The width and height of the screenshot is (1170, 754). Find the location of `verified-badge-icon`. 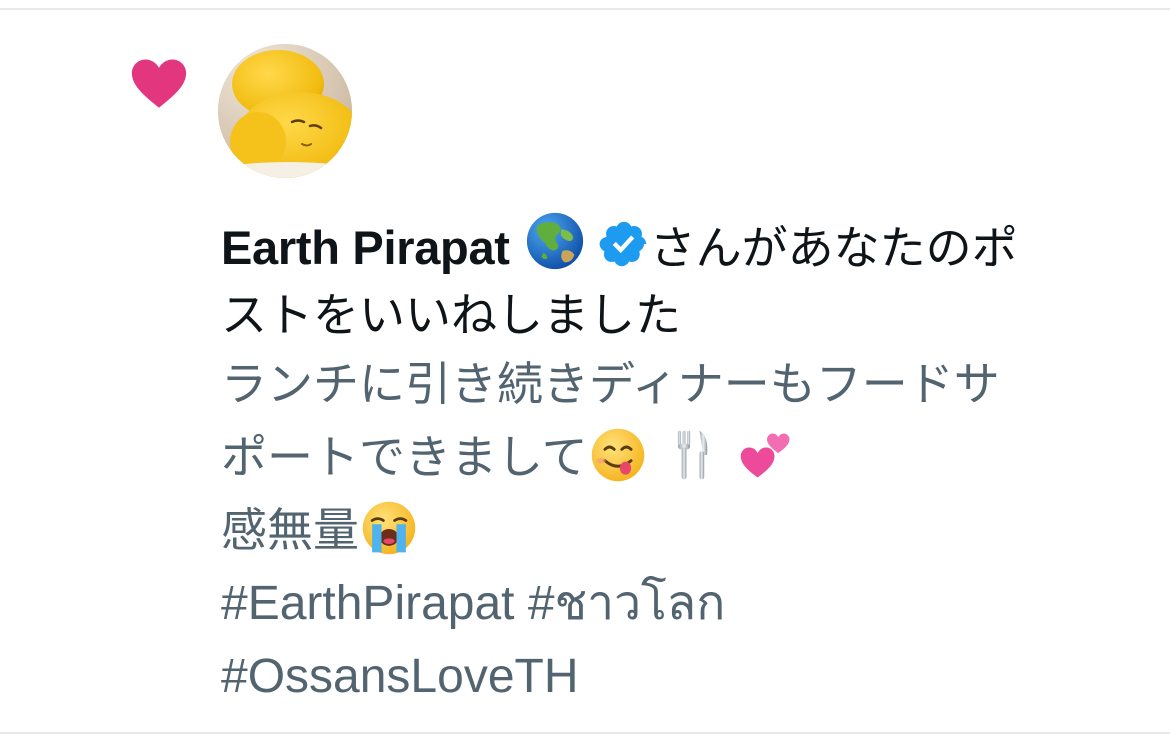

verified-badge-icon is located at coordinates (622, 244).